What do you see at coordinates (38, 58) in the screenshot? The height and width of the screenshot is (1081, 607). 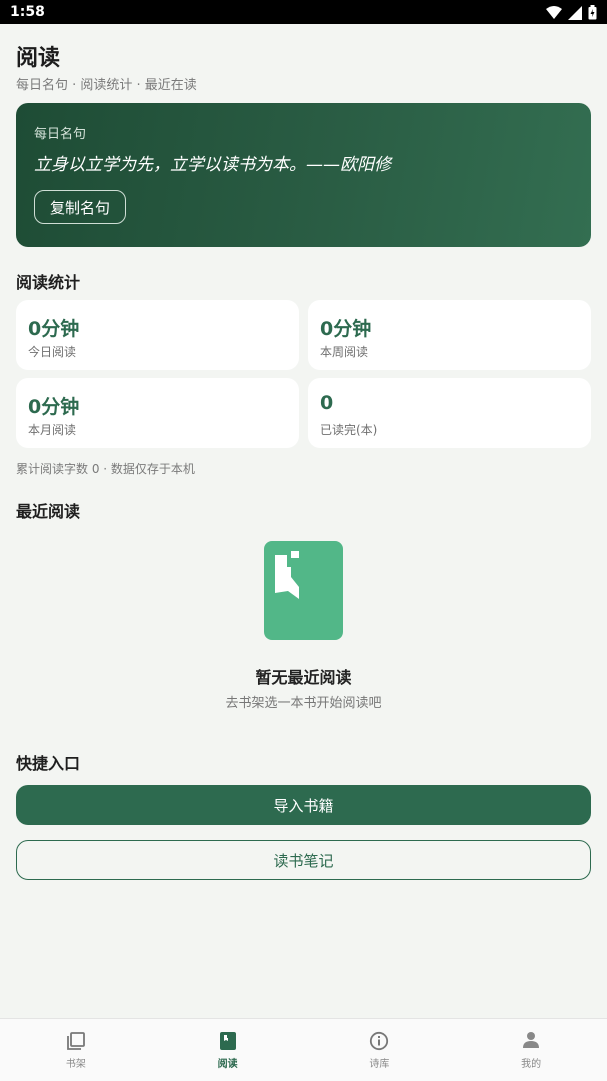 I see `page-title: 阅读` at bounding box center [38, 58].